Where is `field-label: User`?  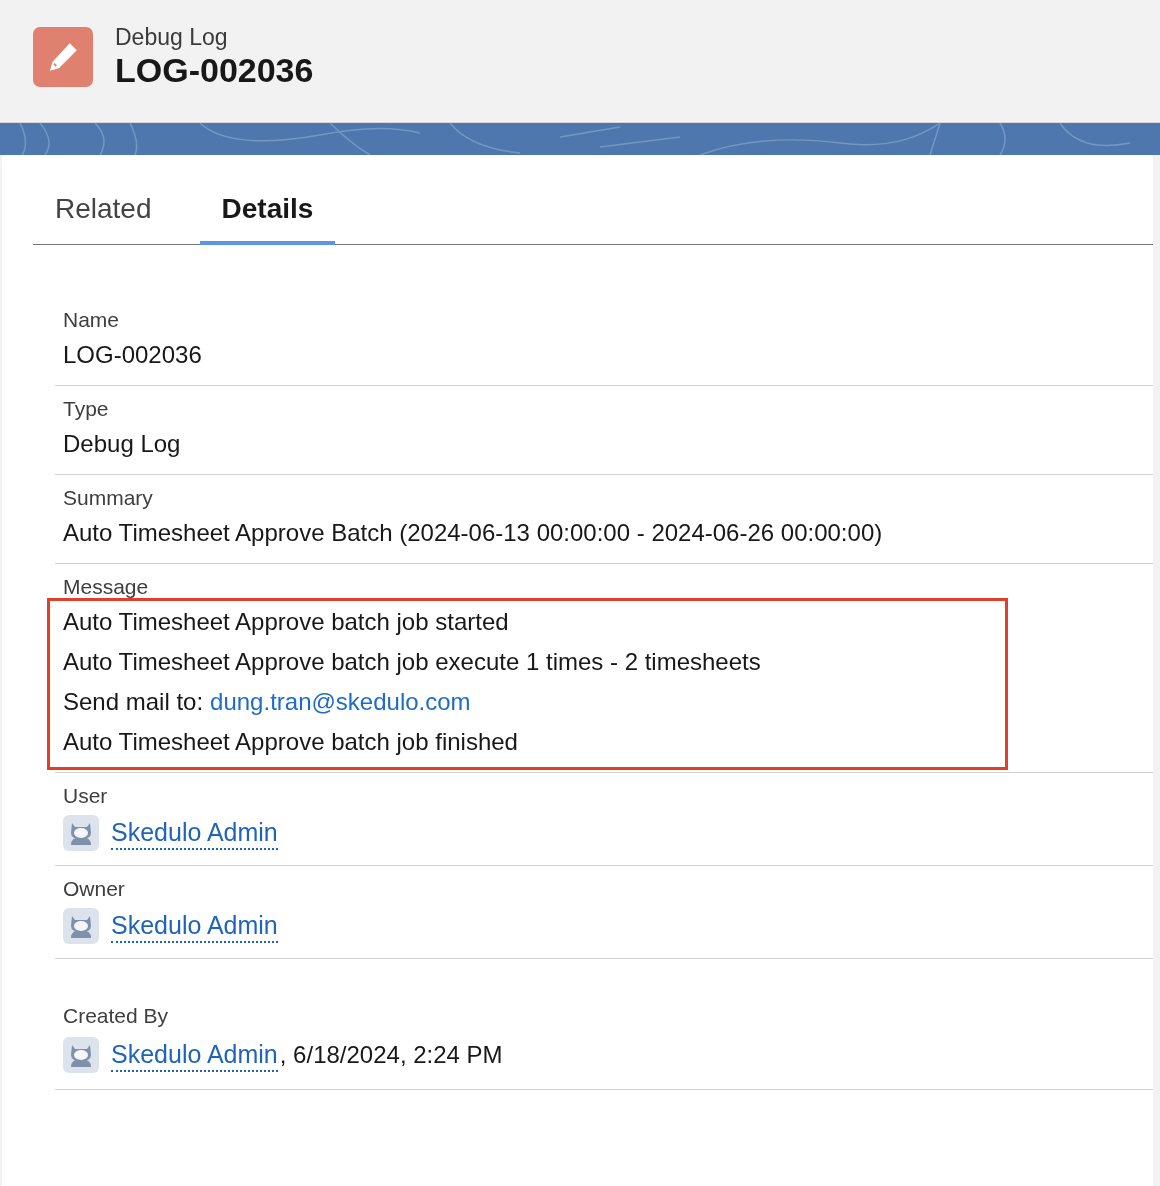 field-label: User is located at coordinates (85, 796).